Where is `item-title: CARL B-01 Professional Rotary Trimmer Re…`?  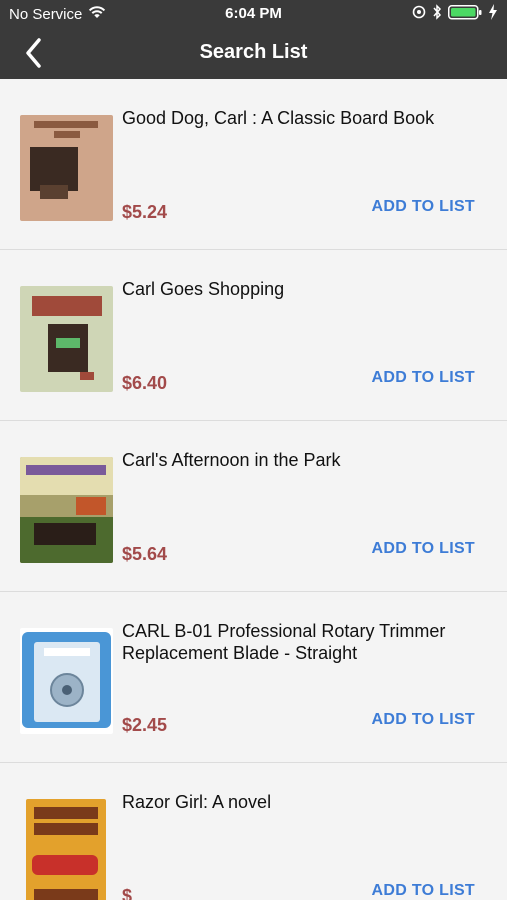
item-title: CARL B-01 Professional Rotary Trimmer Re… is located at coordinates (284, 642).